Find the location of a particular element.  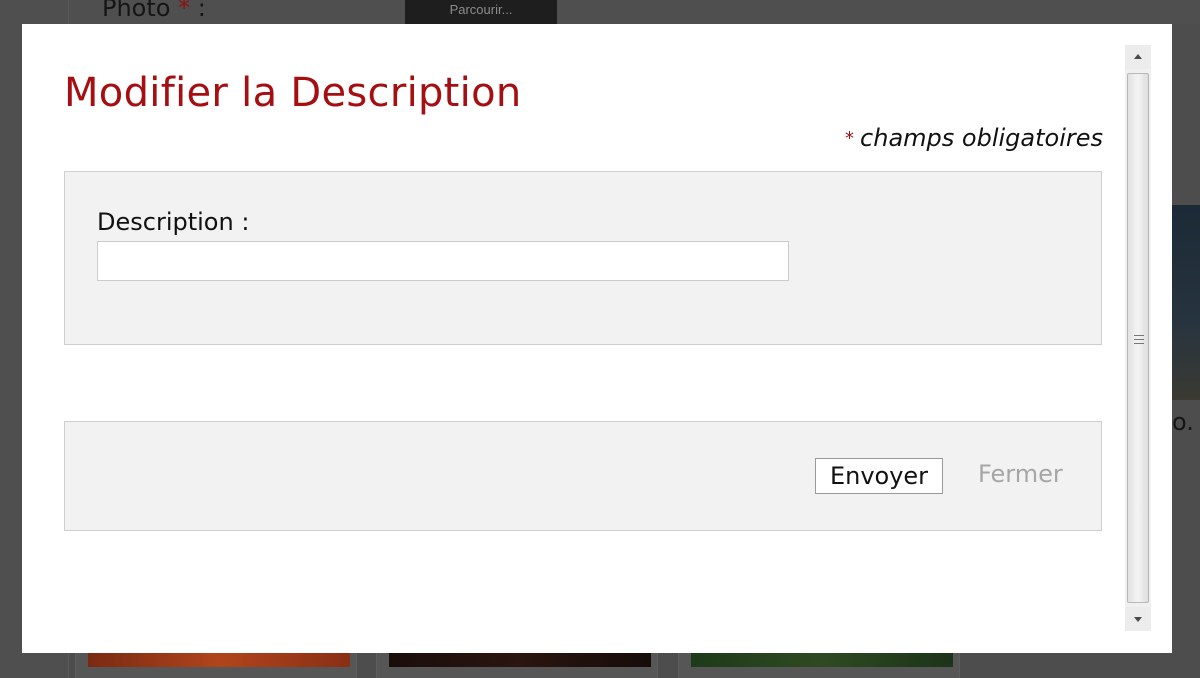

send-button: Envoyer is located at coordinates (879, 476).